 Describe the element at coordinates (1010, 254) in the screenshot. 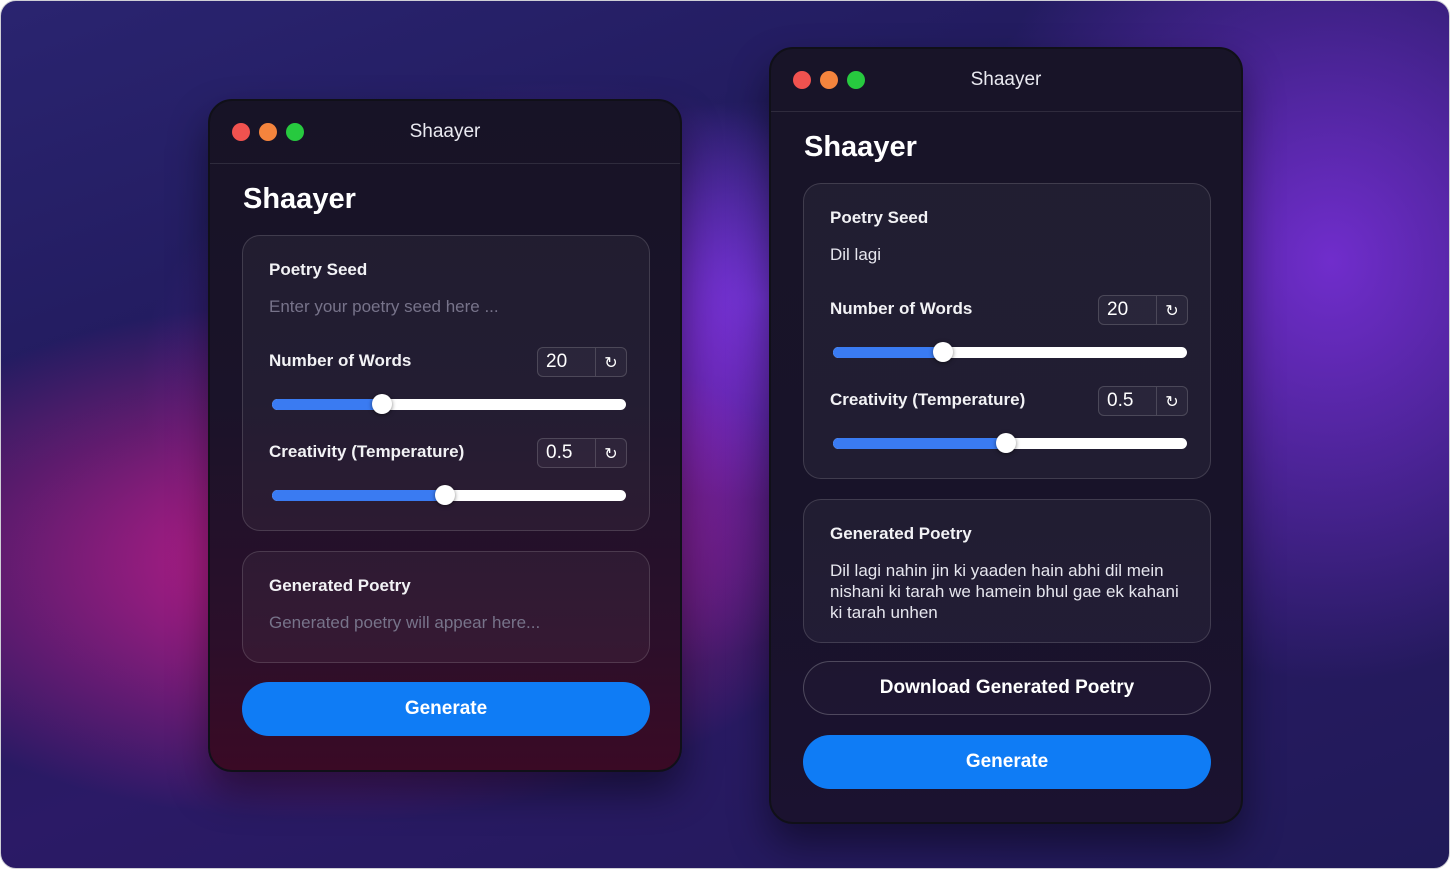

I see `poetry-seed-input: Dil lagi` at that location.